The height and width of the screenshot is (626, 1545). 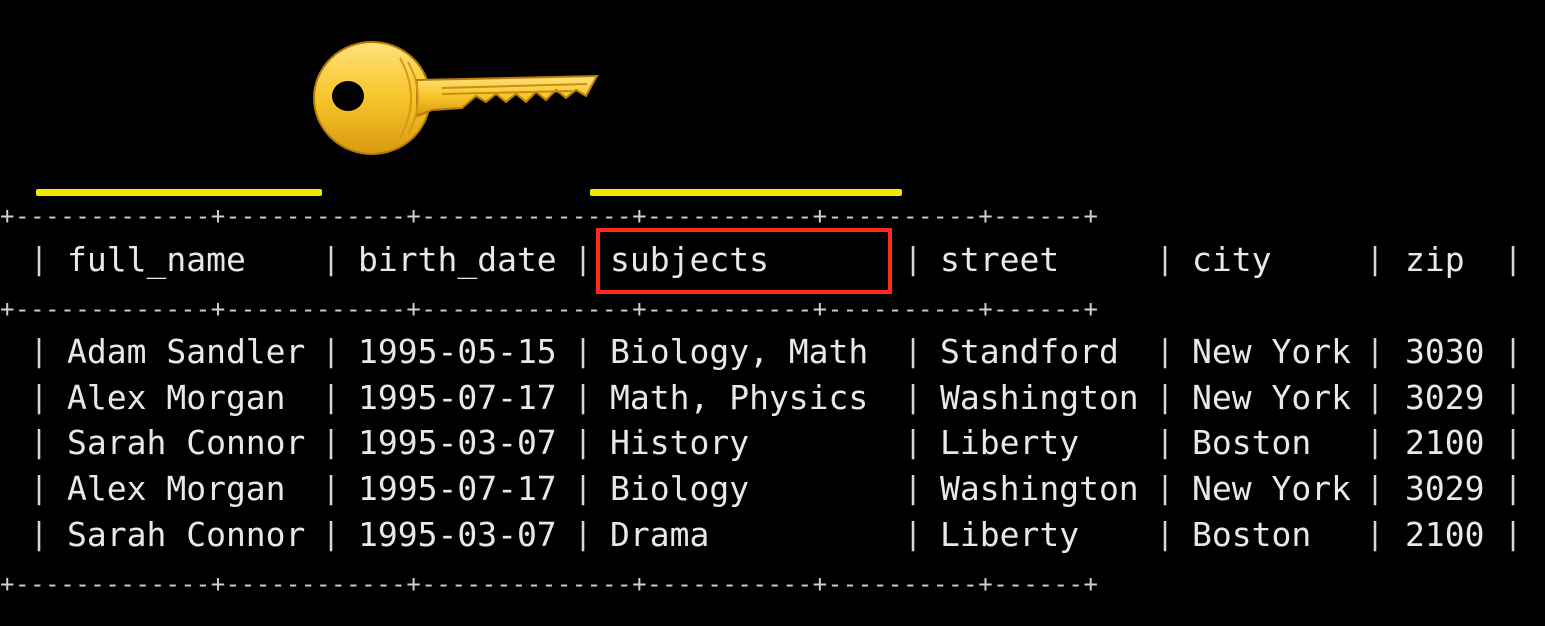 What do you see at coordinates (1445, 351) in the screenshot?
I see `table-cell-zip: 3030` at bounding box center [1445, 351].